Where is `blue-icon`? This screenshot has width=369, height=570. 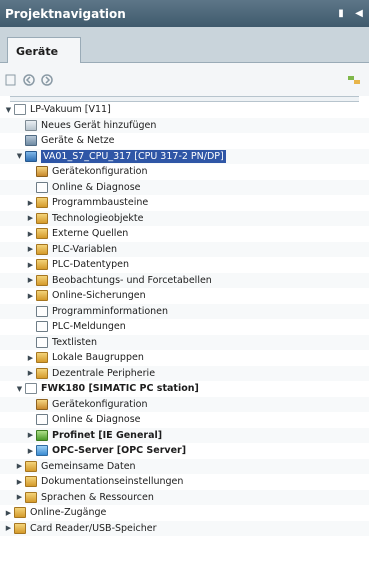
blue-icon is located at coordinates (42, 451).